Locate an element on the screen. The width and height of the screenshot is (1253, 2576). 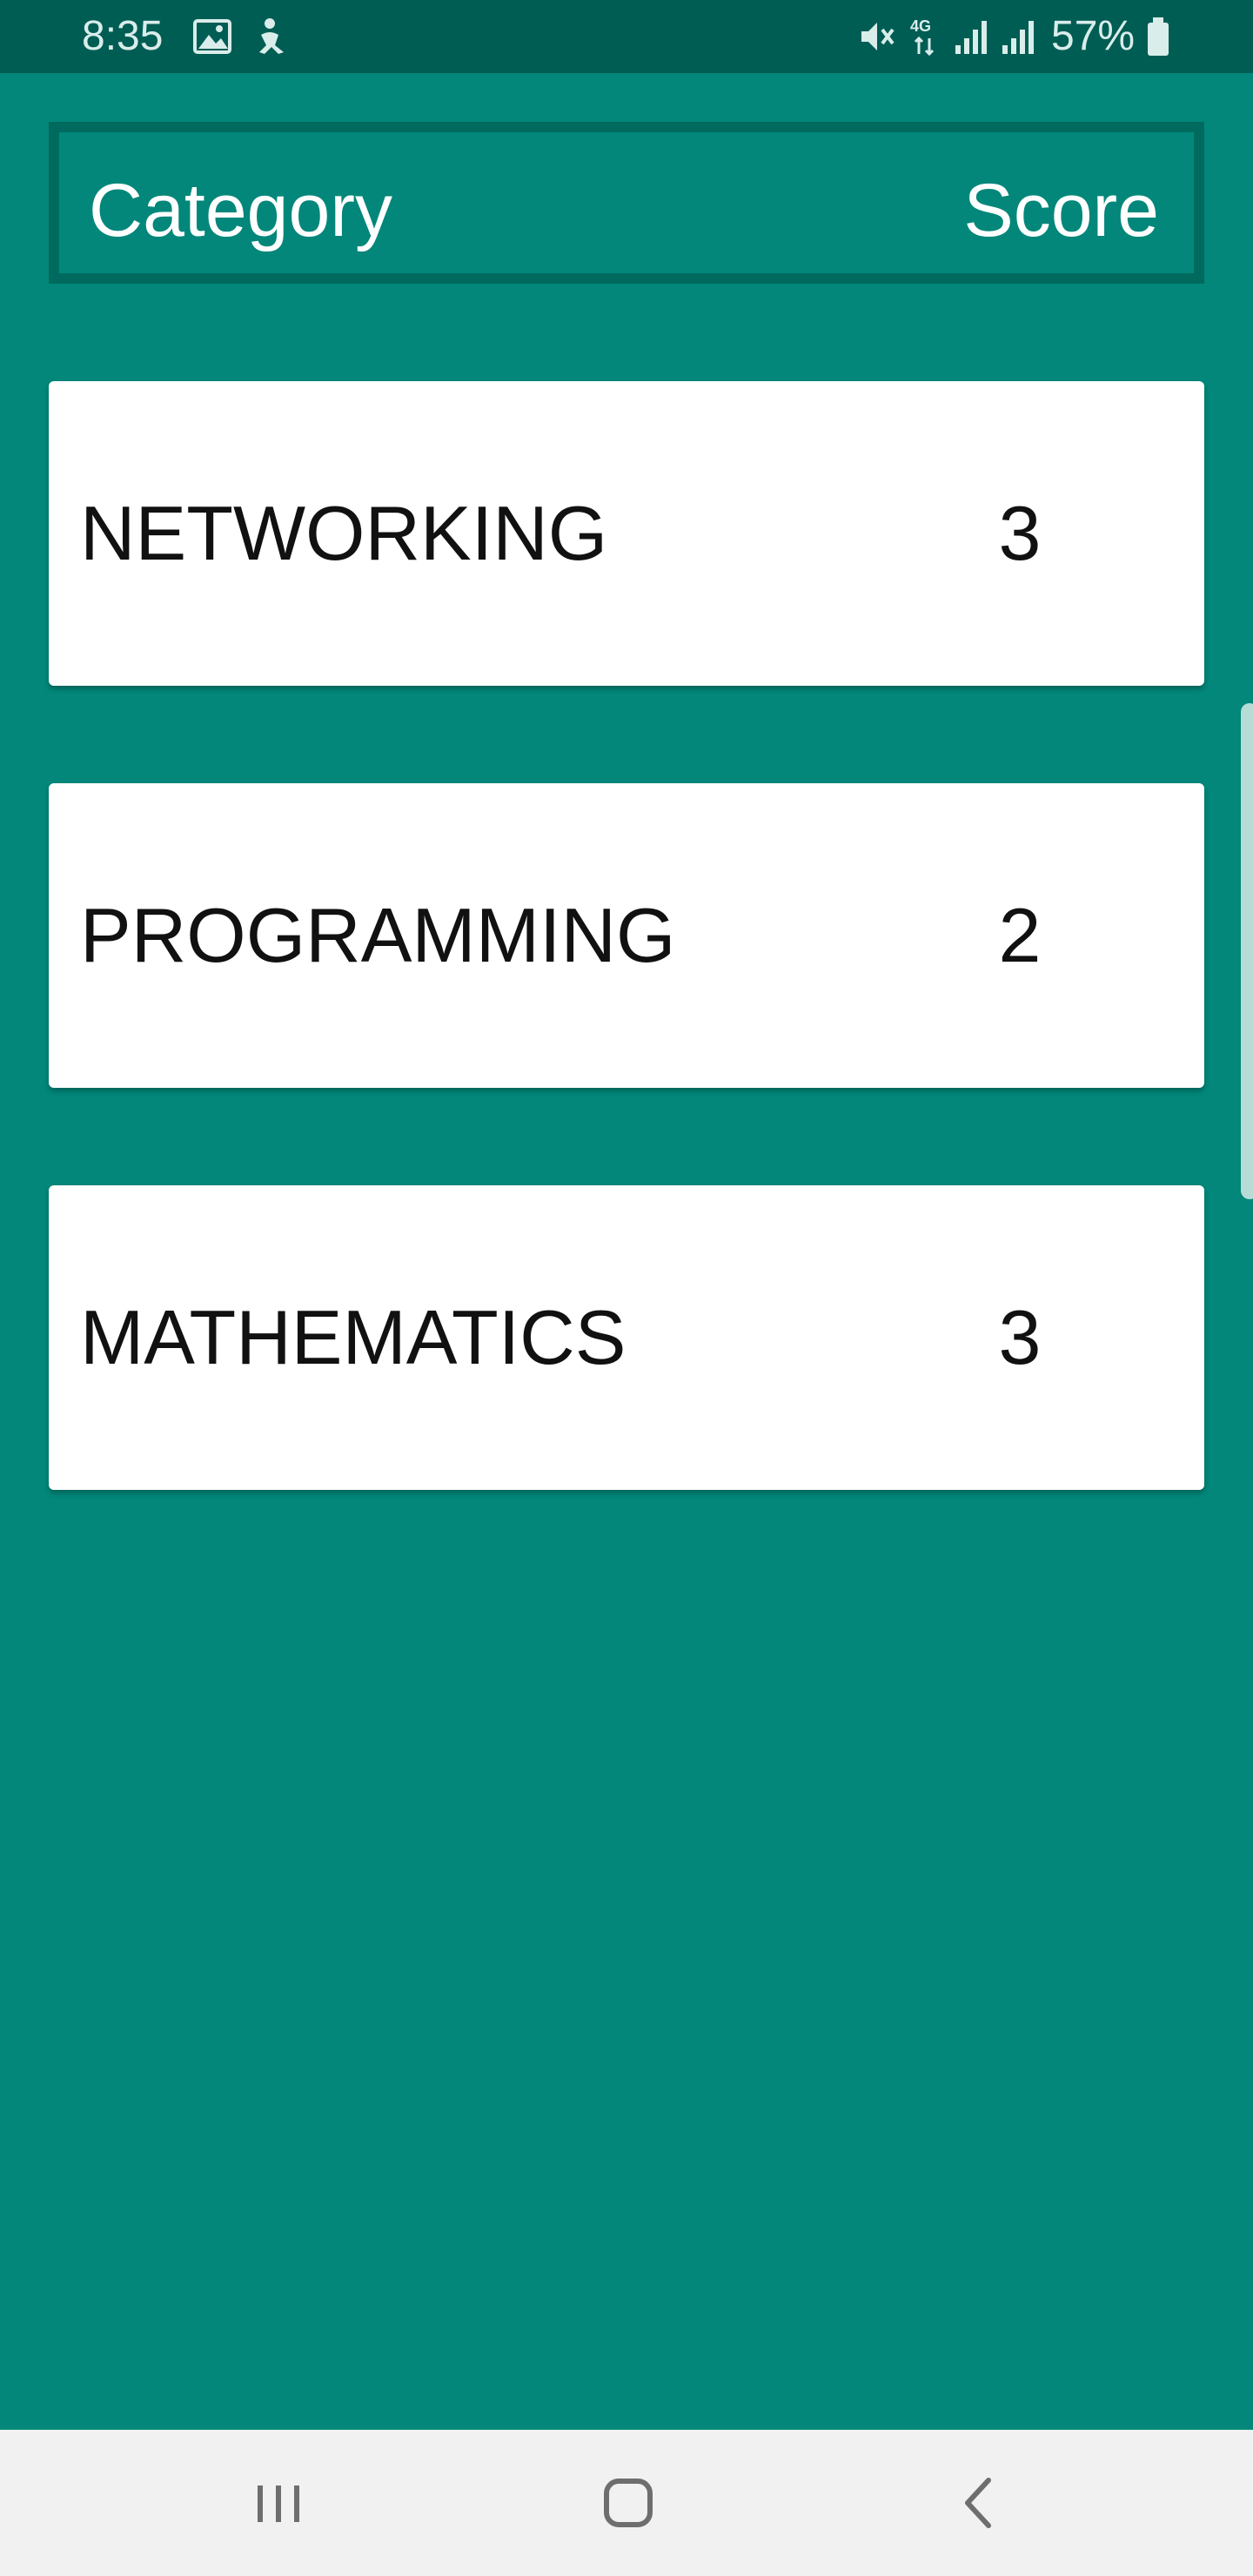
recent-apps-icon is located at coordinates (278, 2502).